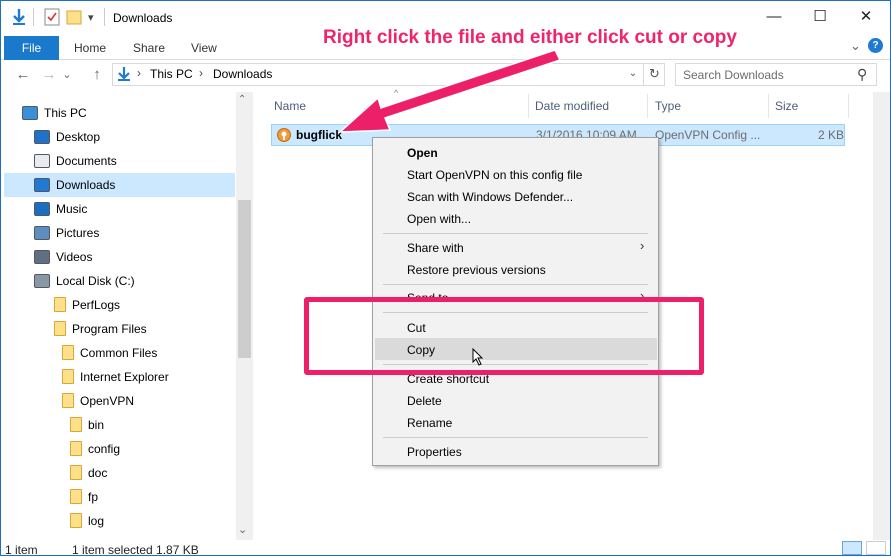 Image resolution: width=891 pixels, height=557 pixels. What do you see at coordinates (449, 91) in the screenshot?
I see `annotation-arrow` at bounding box center [449, 91].